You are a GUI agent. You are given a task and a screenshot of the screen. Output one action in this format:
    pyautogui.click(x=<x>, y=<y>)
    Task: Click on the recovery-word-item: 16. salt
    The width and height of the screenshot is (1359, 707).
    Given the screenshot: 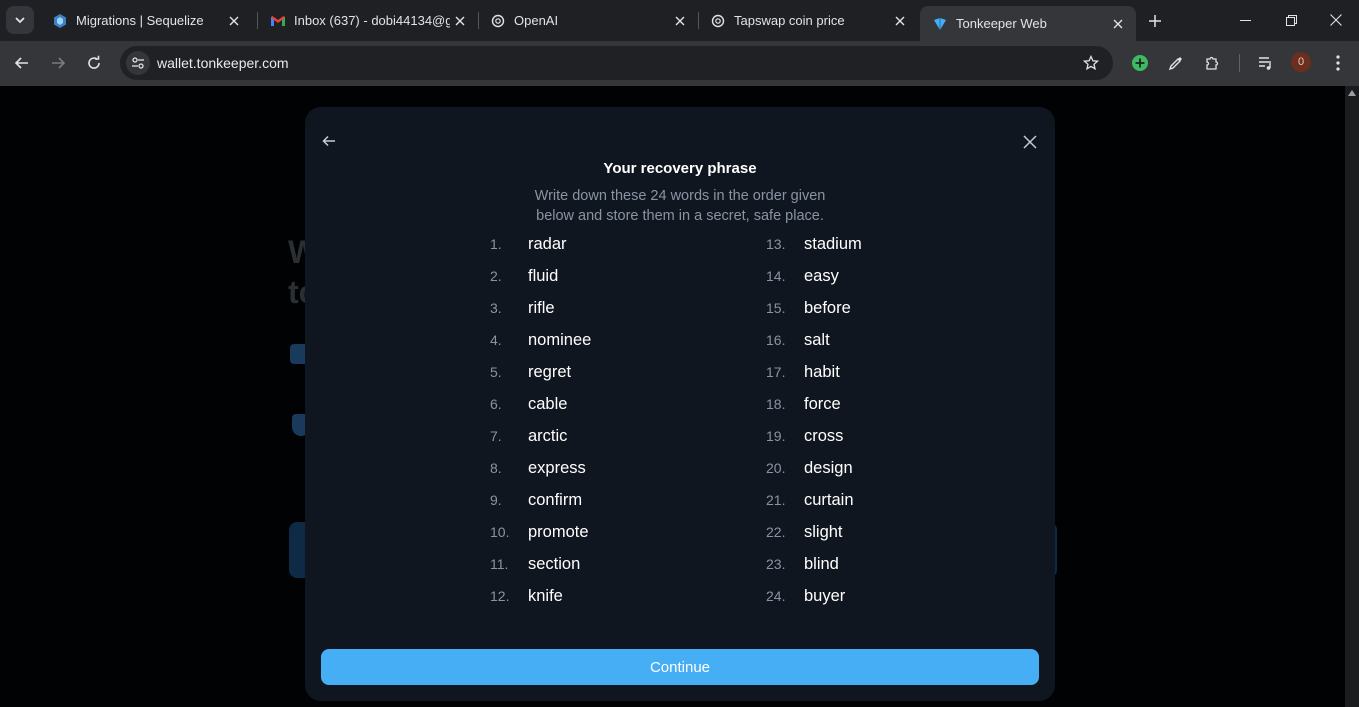 What is the action you would take?
    pyautogui.click(x=798, y=340)
    